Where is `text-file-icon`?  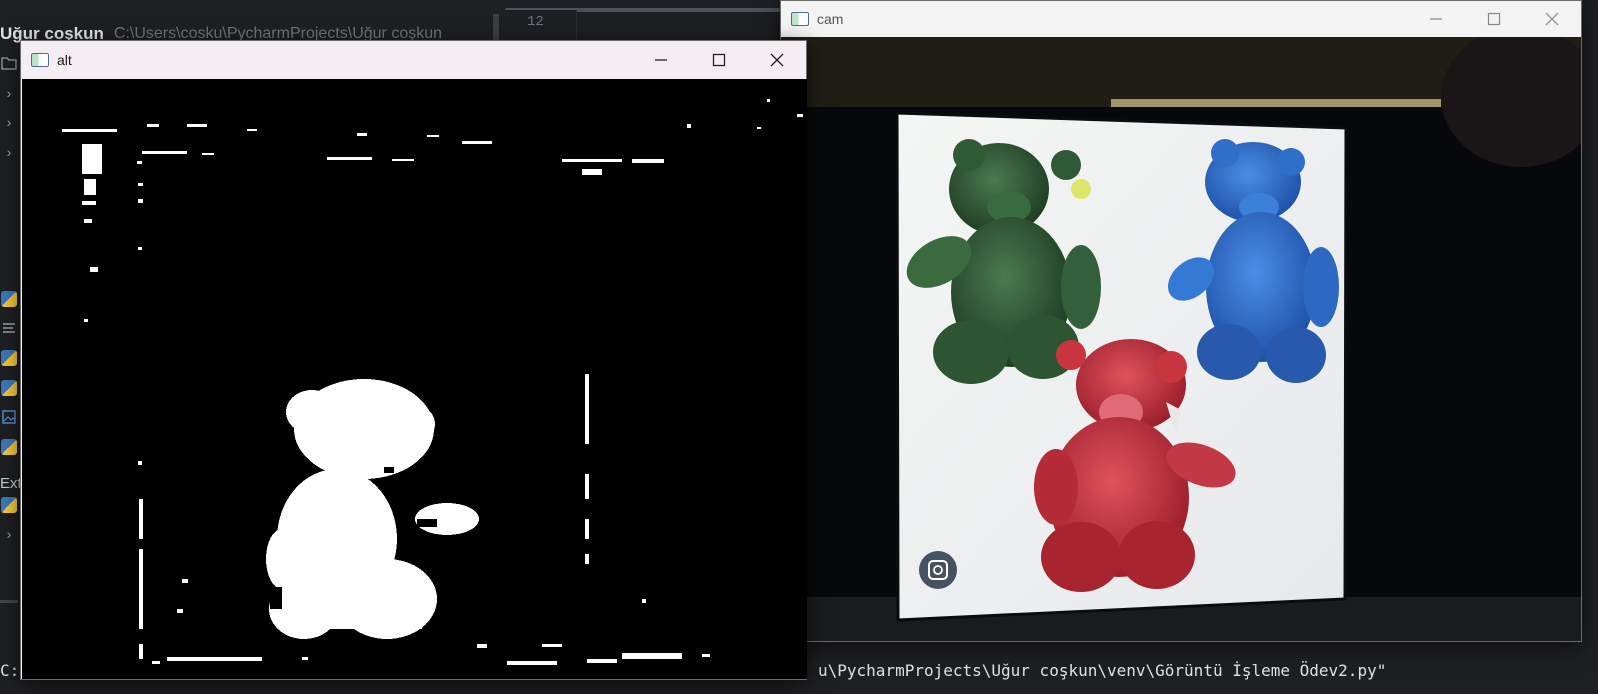
text-file-icon is located at coordinates (9, 328).